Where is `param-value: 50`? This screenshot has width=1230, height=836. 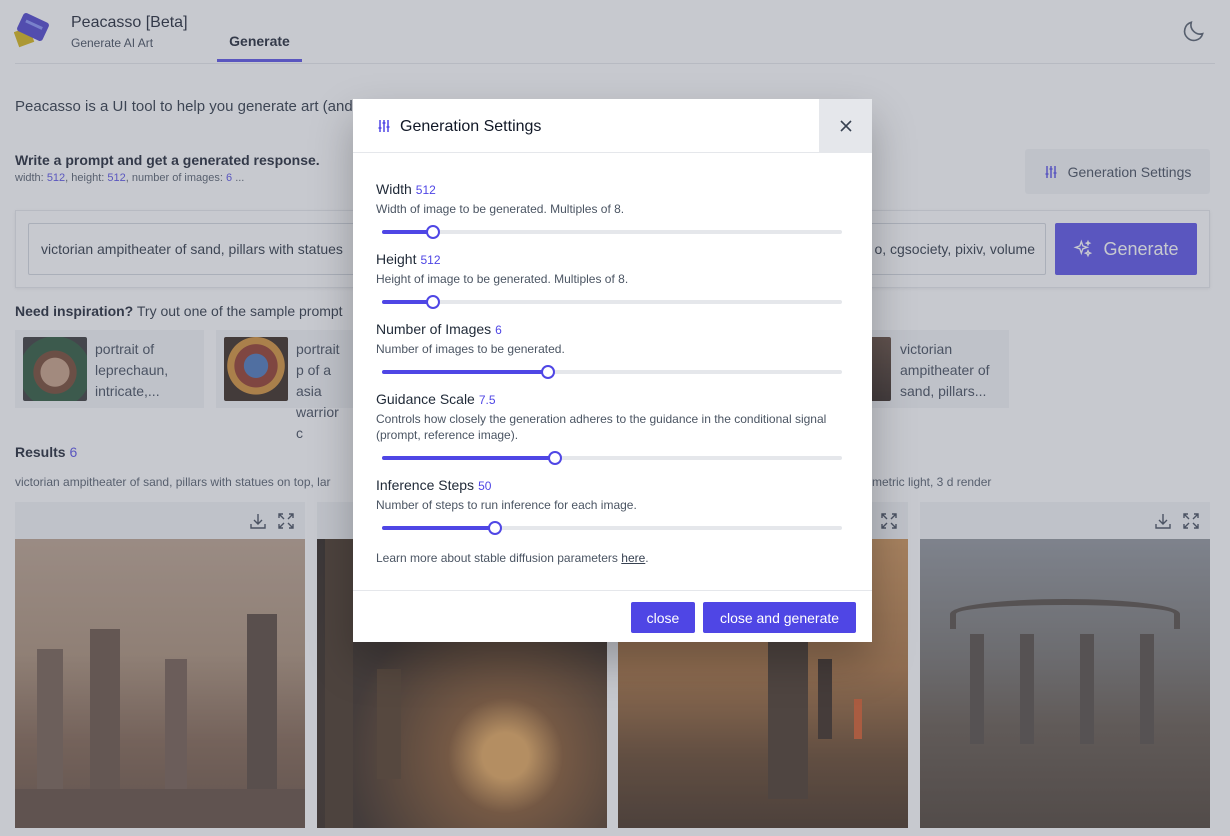
param-value: 50 is located at coordinates (485, 486).